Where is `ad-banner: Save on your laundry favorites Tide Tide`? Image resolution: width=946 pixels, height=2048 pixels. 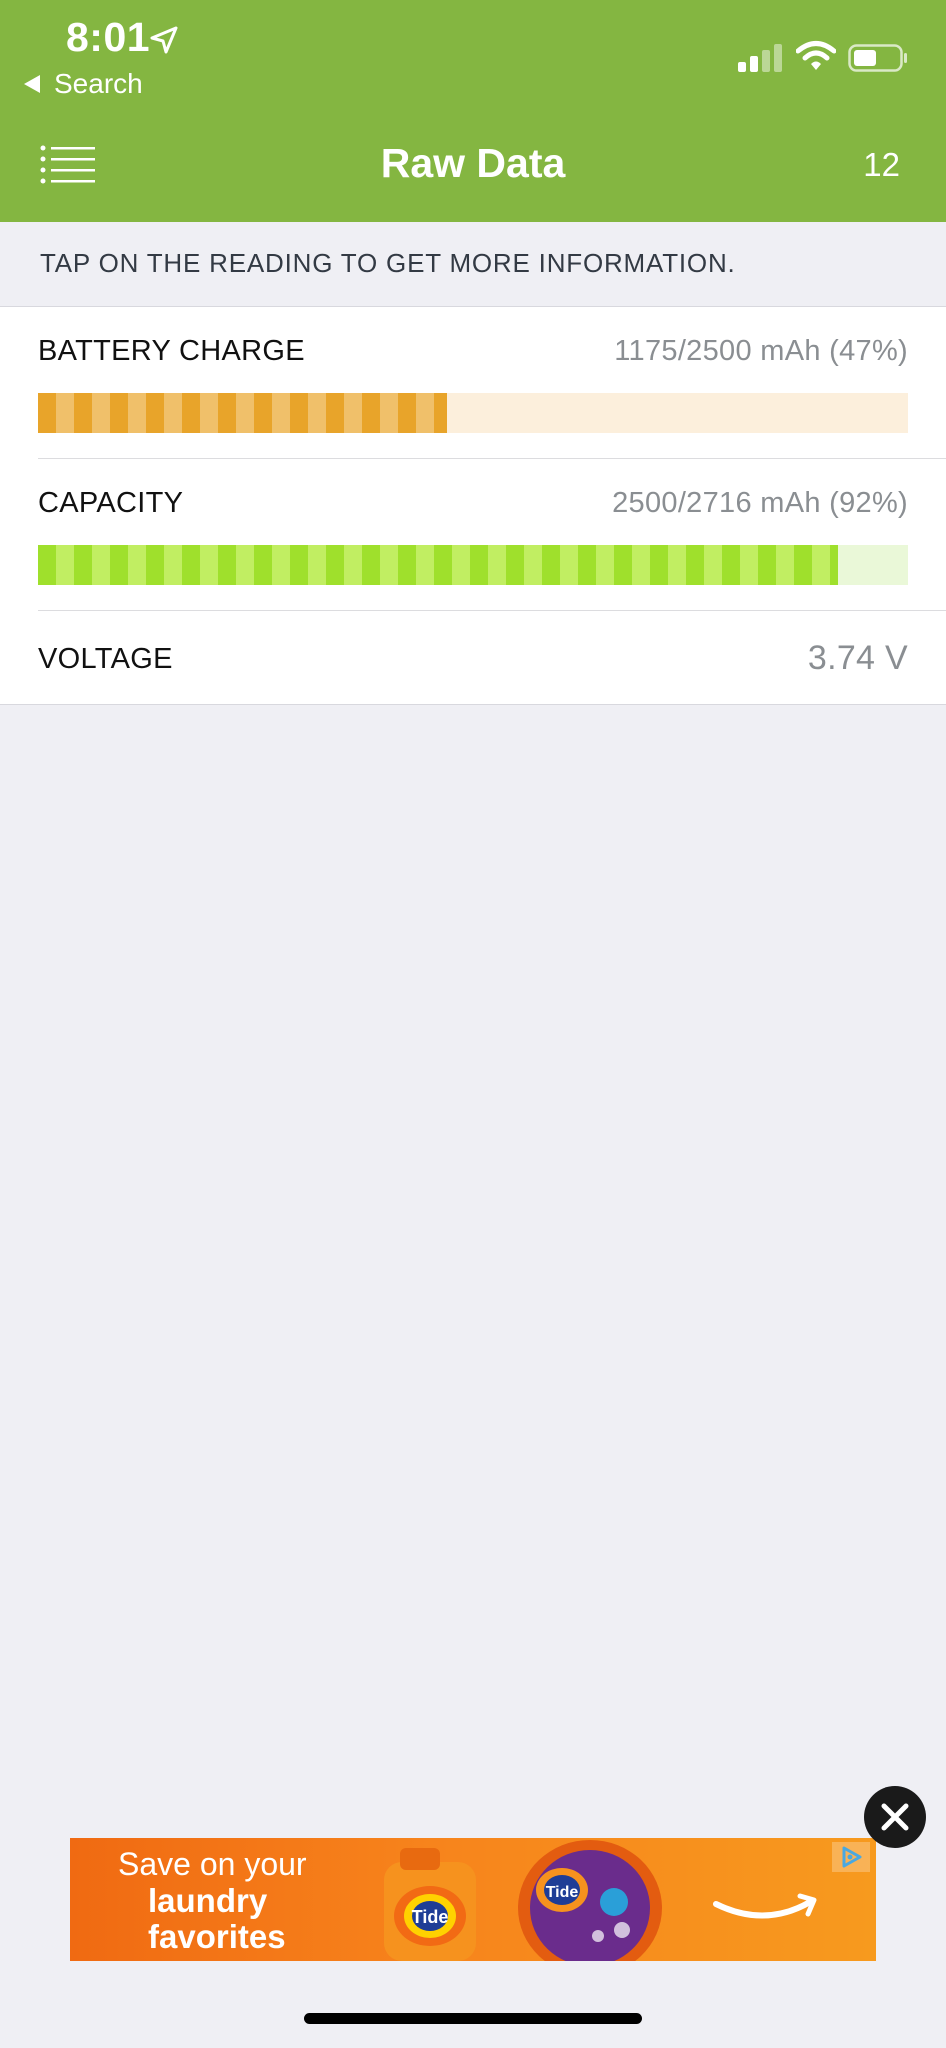 ad-banner: Save on your laundry favorites Tide Tide is located at coordinates (473, 1899).